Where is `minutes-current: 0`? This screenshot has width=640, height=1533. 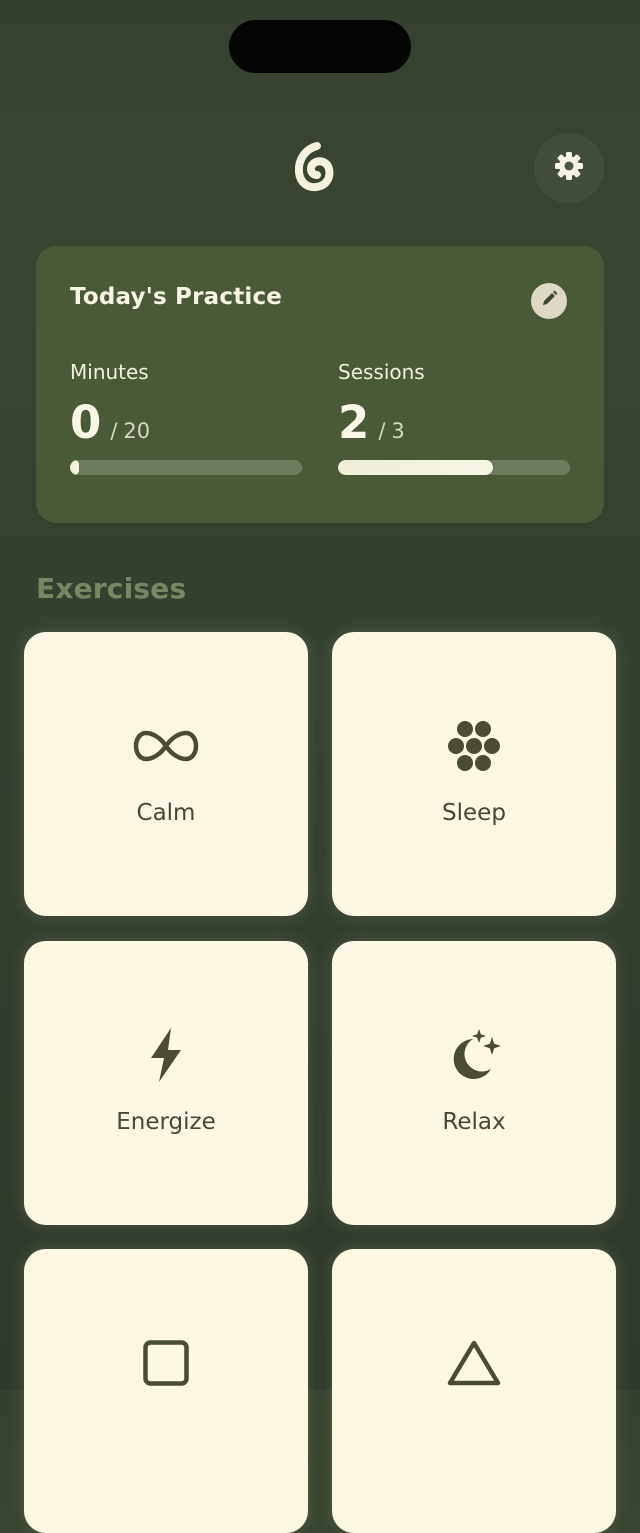
minutes-current: 0 is located at coordinates (86, 422).